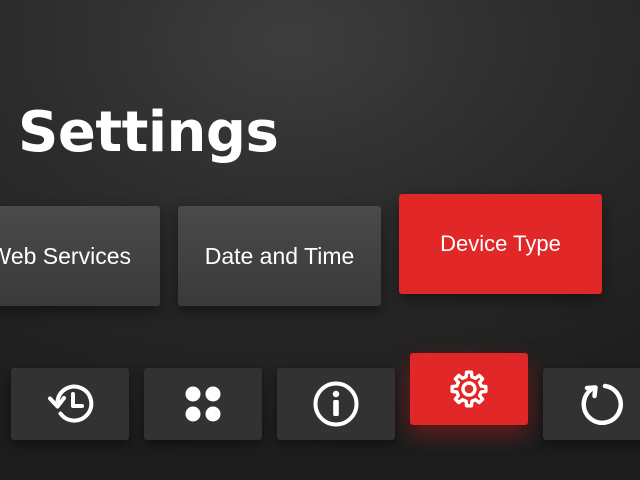 This screenshot has width=640, height=480. I want to click on menu-card-web-services: Web Services, so click(80, 256).